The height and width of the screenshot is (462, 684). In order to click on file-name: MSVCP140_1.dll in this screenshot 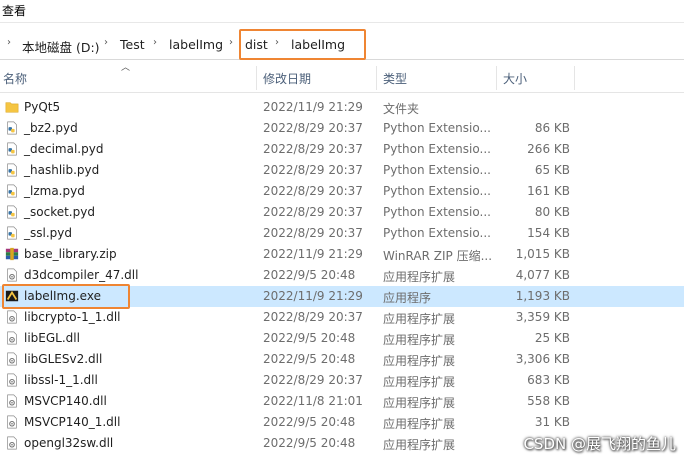, I will do `click(72, 422)`.